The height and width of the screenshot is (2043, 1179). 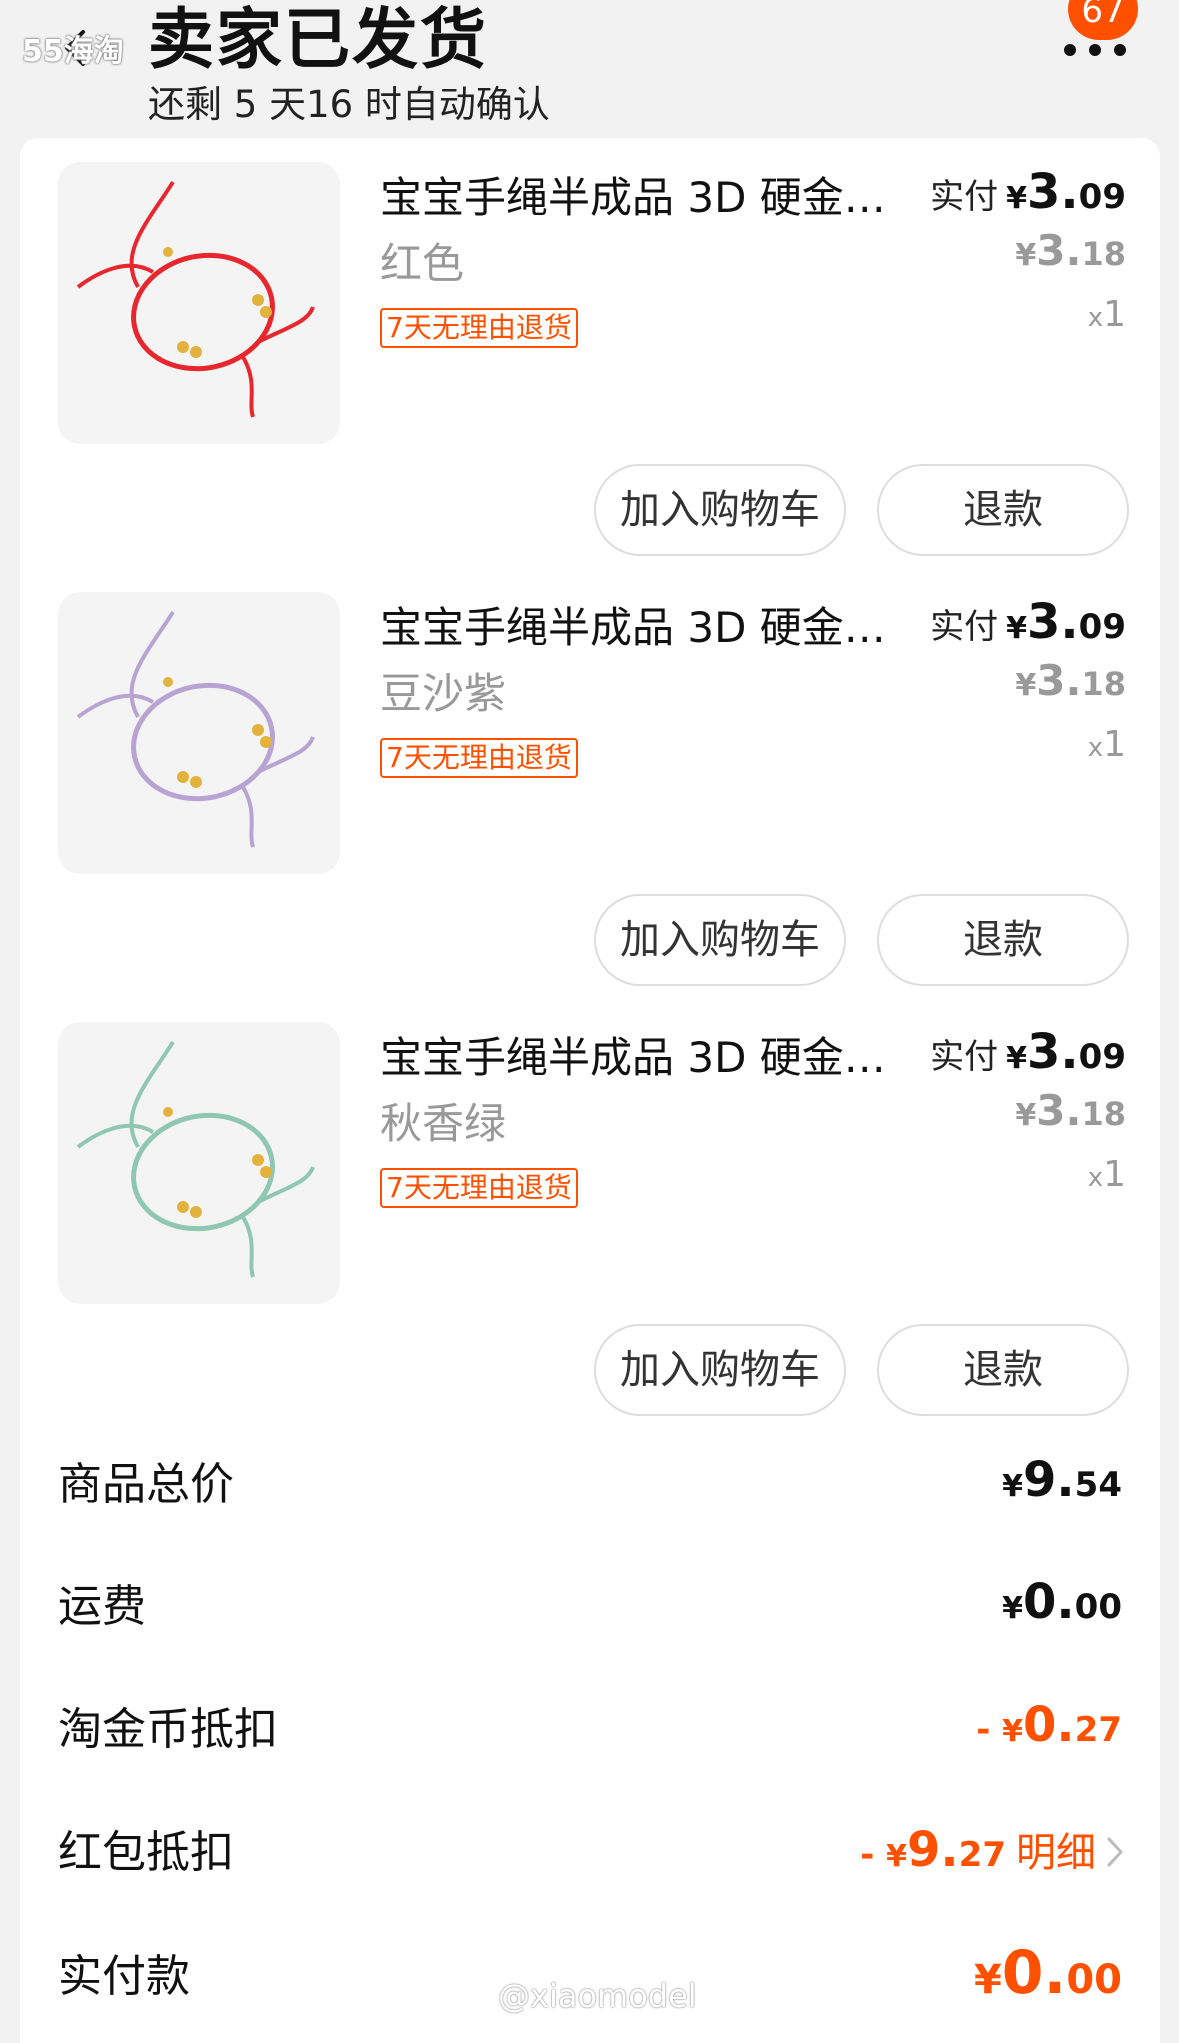 I want to click on amount-decimal: 54, so click(x=1098, y=1485).